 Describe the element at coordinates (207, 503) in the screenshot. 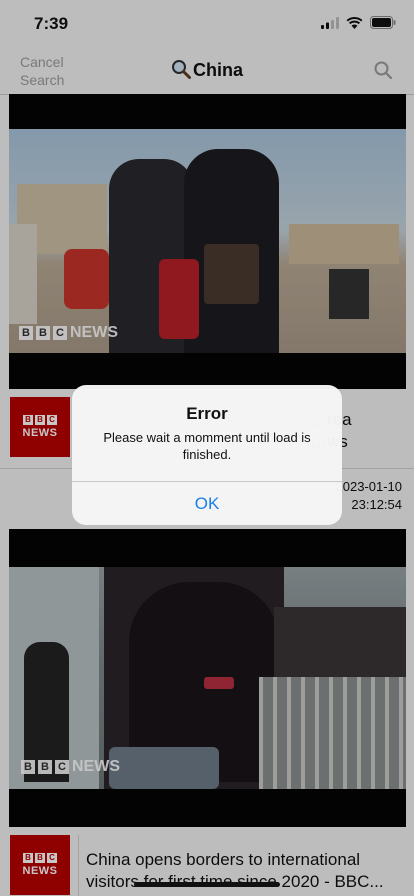

I see `ok-button: OK` at that location.